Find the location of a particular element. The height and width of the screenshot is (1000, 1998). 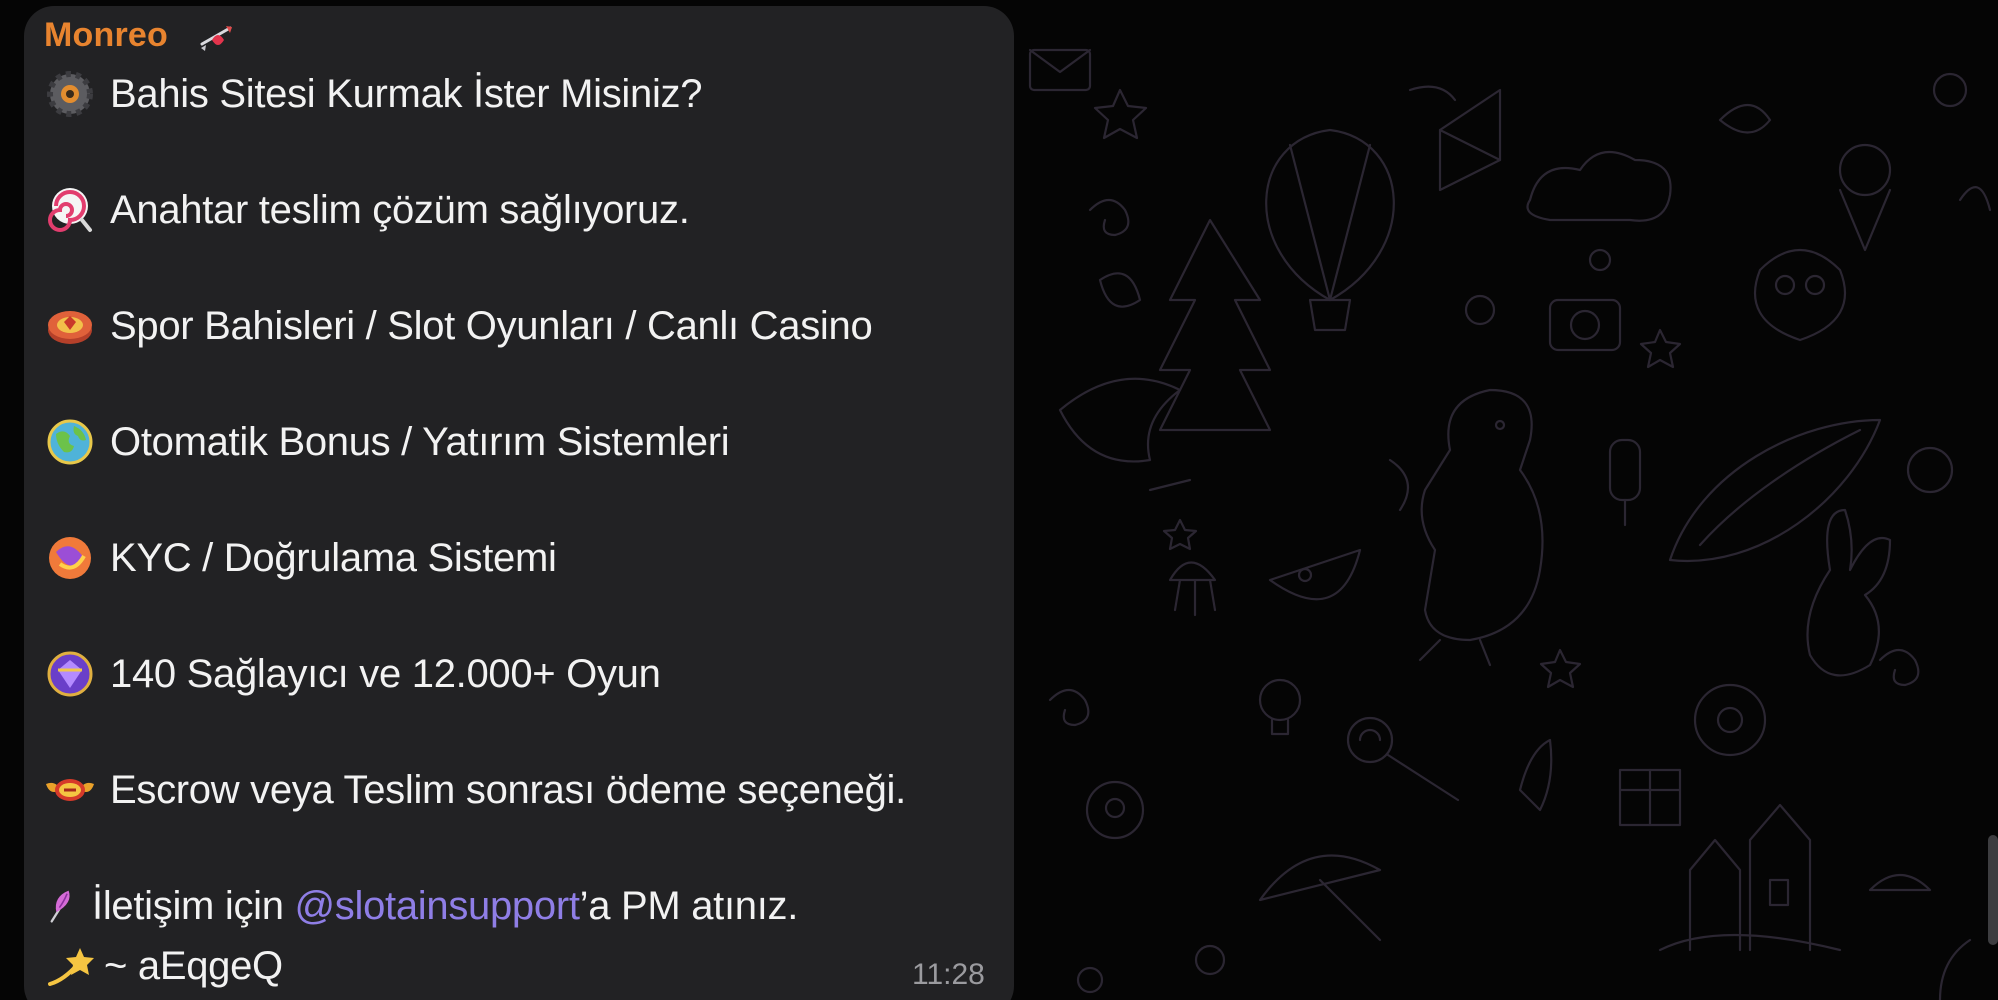

feather-quill-icon is located at coordinates (60, 906).